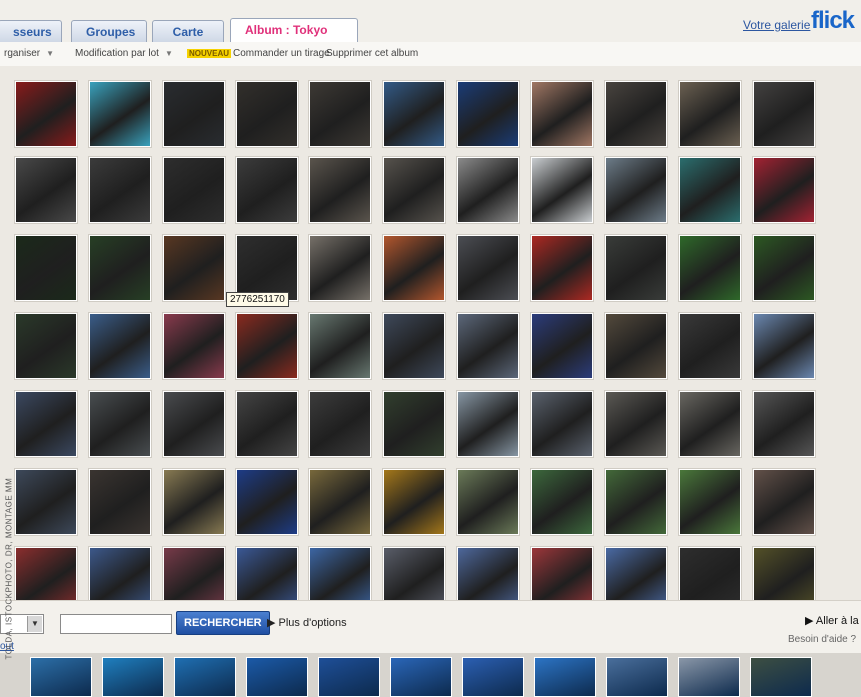  What do you see at coordinates (822, 639) in the screenshot?
I see `help-link: Besoin d'aide ?` at bounding box center [822, 639].